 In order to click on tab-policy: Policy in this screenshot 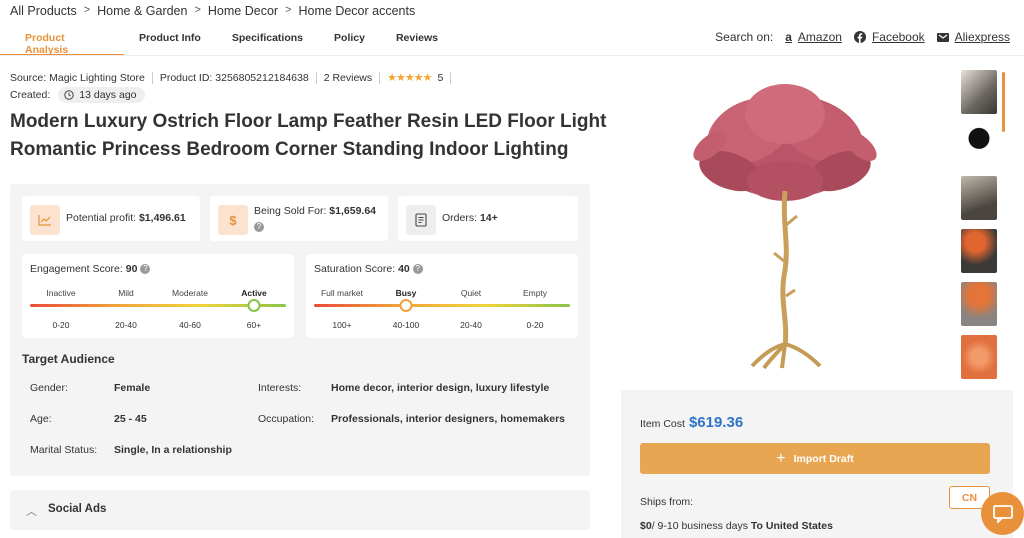, I will do `click(349, 41)`.